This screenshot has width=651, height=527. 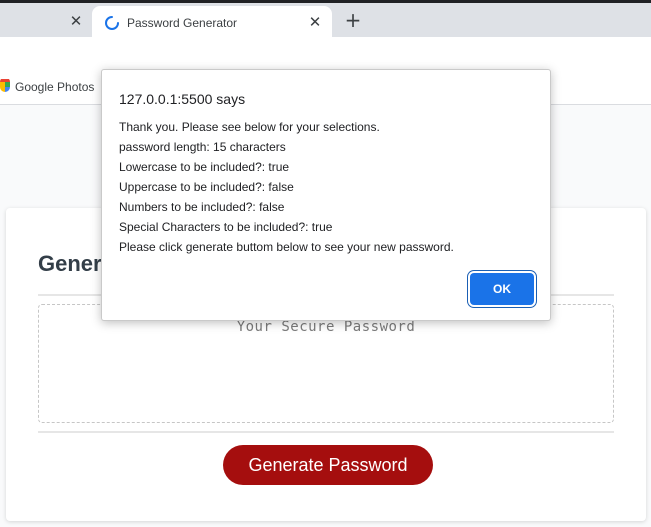 I want to click on tab-password-generator: Password Generator ✕, so click(x=212, y=23).